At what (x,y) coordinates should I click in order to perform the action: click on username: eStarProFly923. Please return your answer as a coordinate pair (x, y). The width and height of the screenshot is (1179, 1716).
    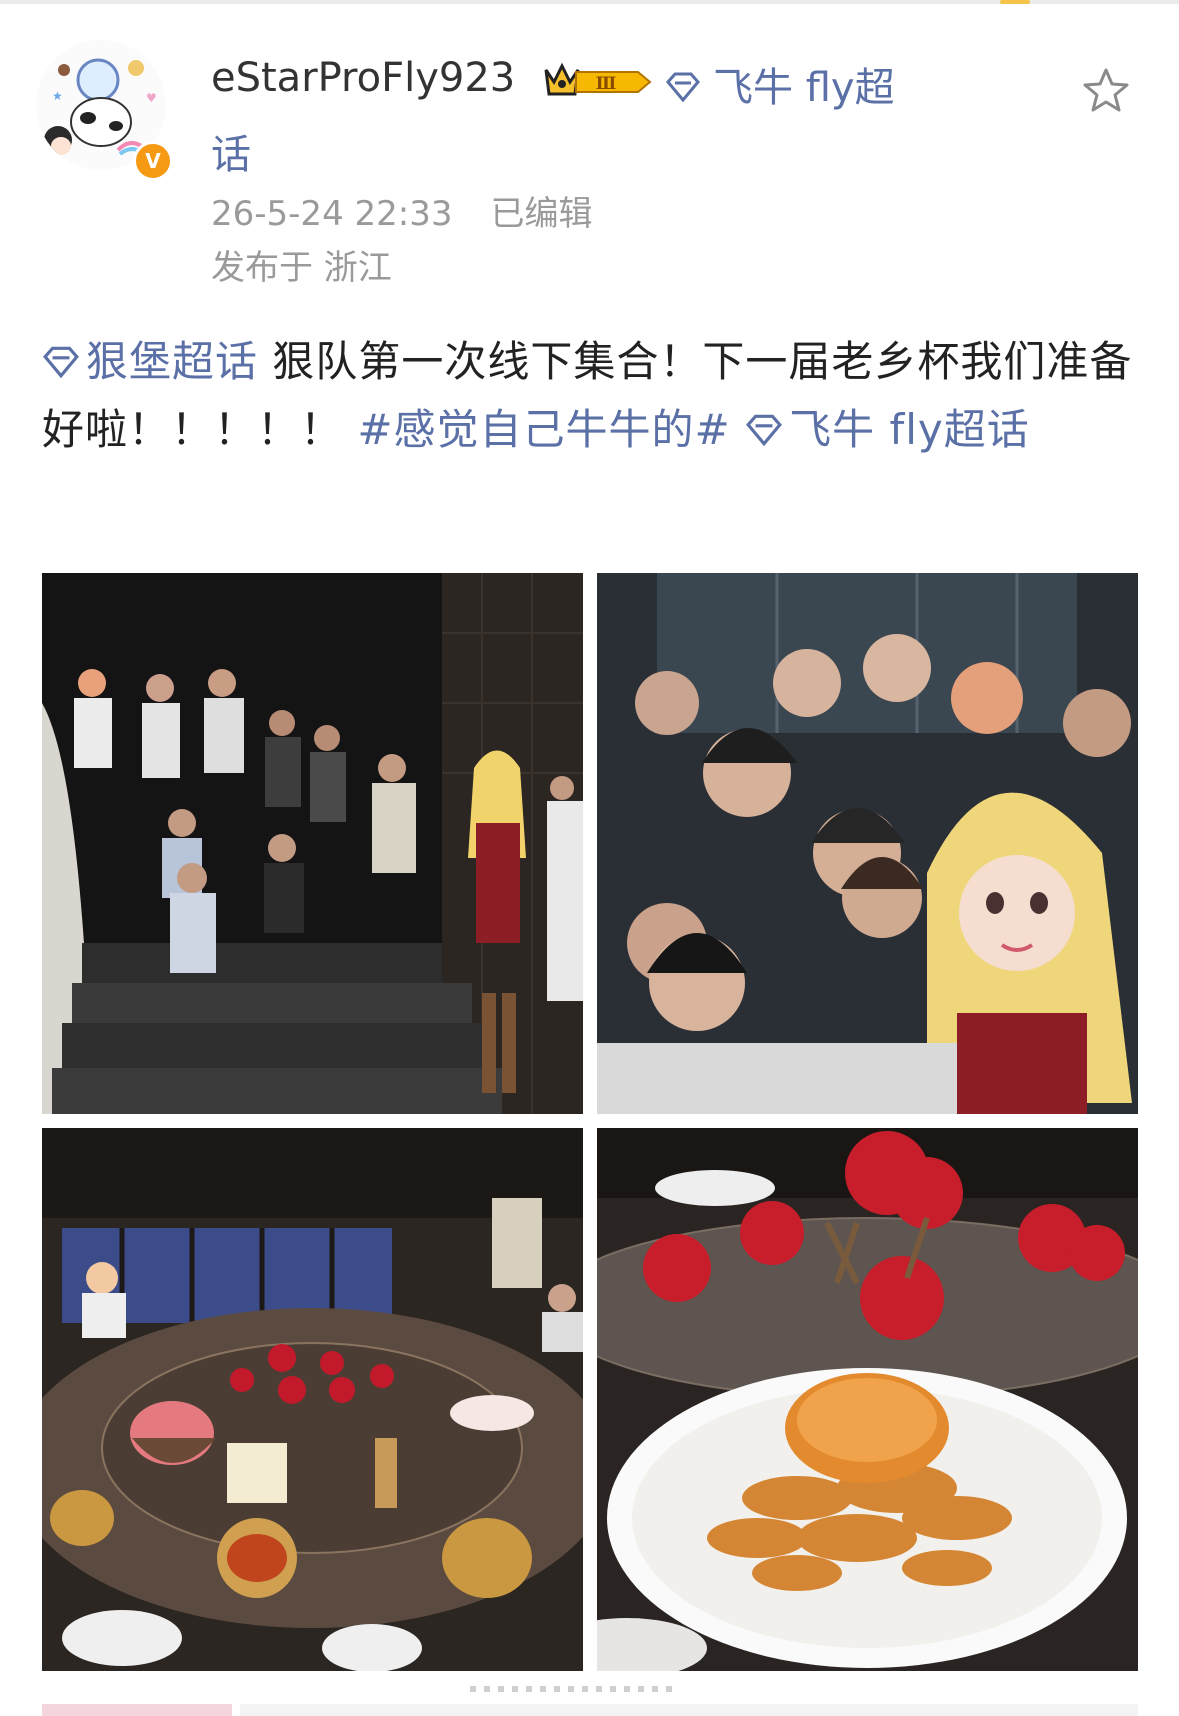
    Looking at the image, I should click on (363, 78).